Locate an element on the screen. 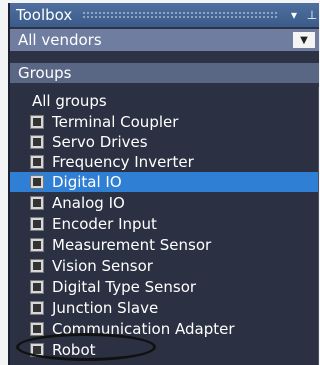 This screenshot has height=365, width=320. measurement-sensor-icon is located at coordinates (37, 245).